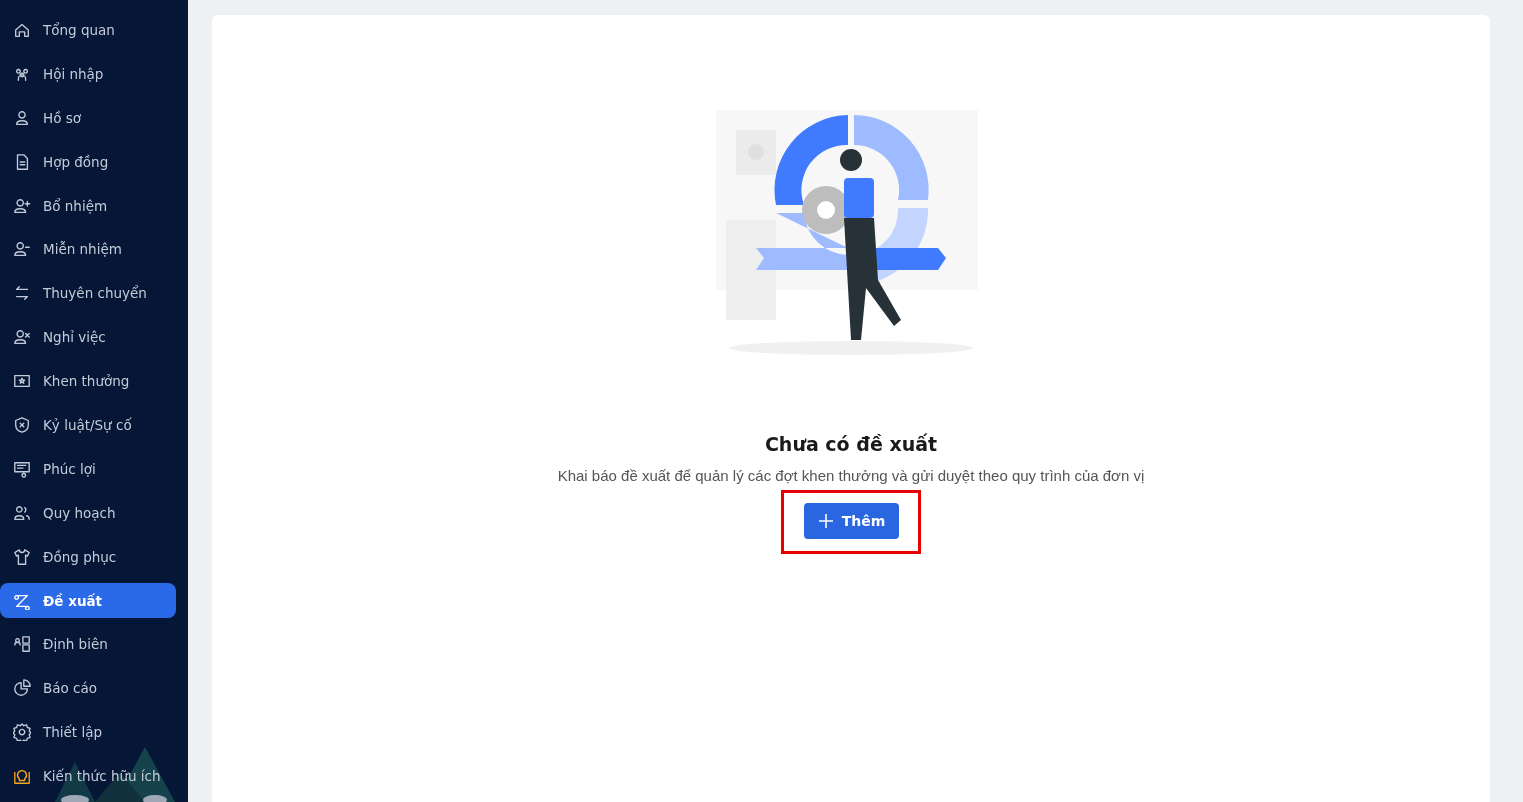 The width and height of the screenshot is (1523, 802). I want to click on empty-state-description: Khai báo đề xuất để quản lý các đợt khen thưởng và gửi duyệt theo quy trình của đơn vị, so click(851, 475).